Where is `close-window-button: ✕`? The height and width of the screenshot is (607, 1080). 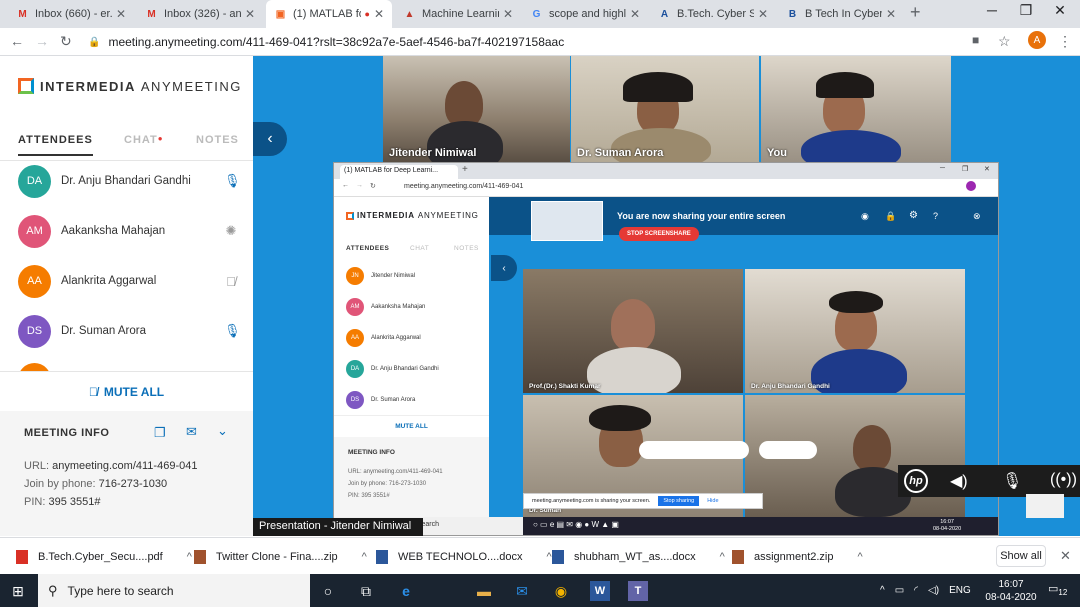
close-window-button: ✕ is located at coordinates (1060, 10).